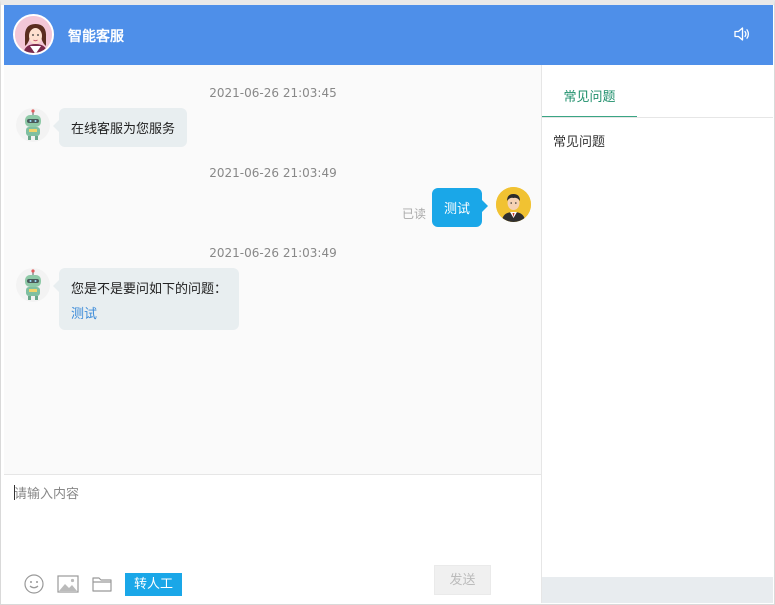 The width and height of the screenshot is (775, 605). What do you see at coordinates (14, 492) in the screenshot?
I see `text-caret` at bounding box center [14, 492].